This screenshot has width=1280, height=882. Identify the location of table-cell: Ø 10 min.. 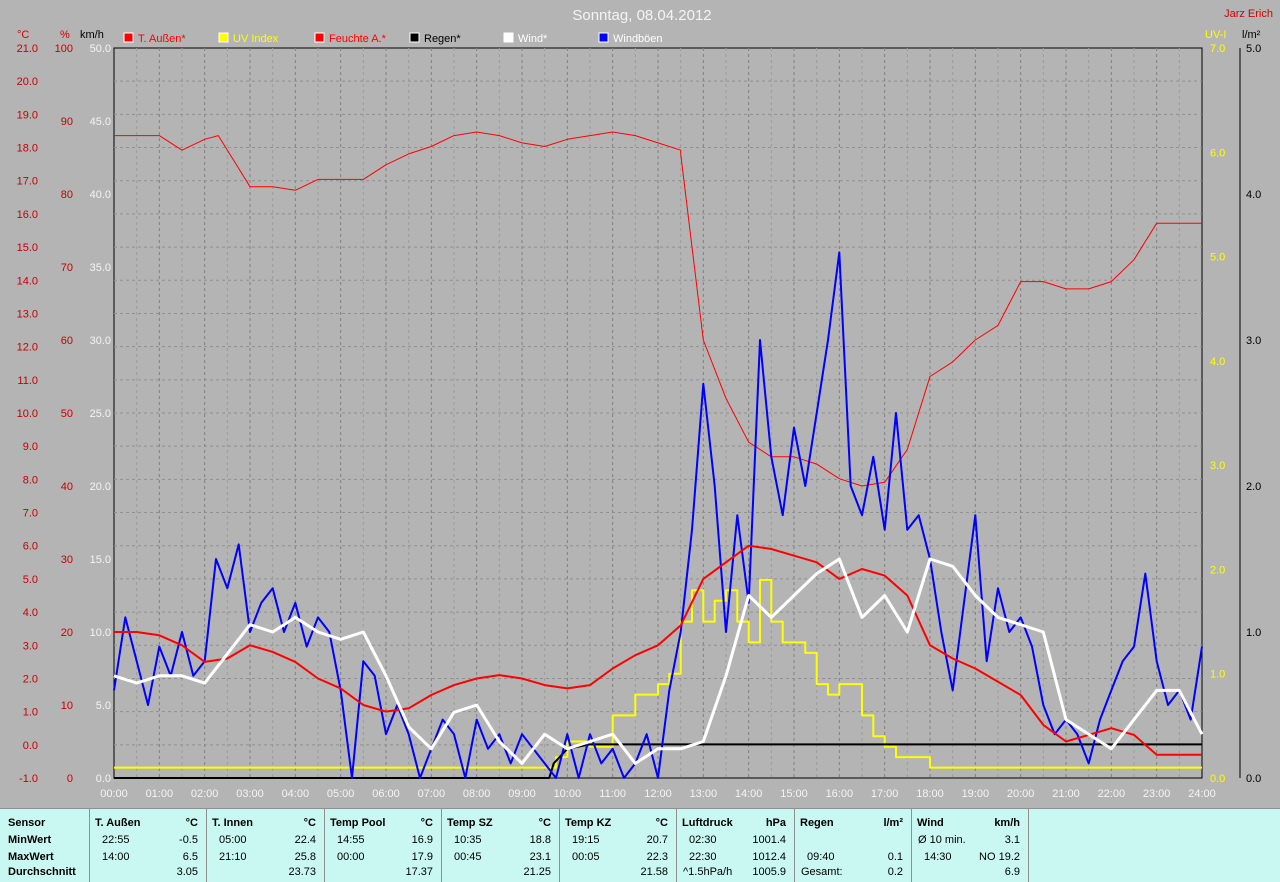
(942, 840).